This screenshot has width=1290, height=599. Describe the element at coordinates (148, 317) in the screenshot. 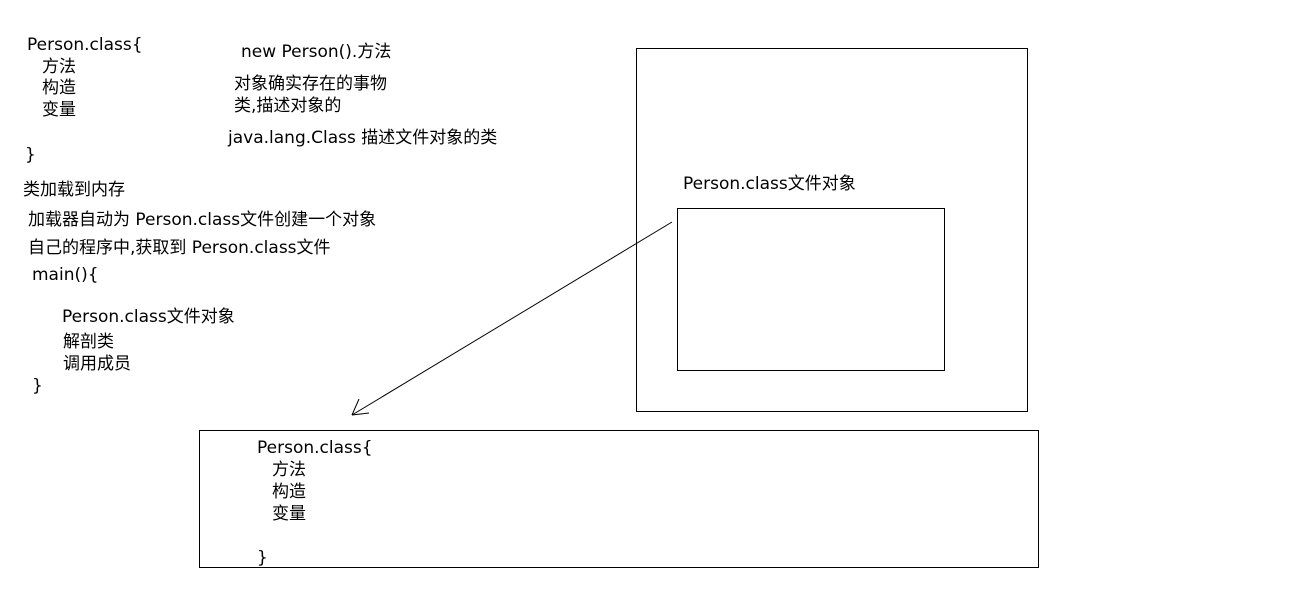

I see `file-object-note: Person.class文件对象` at that location.